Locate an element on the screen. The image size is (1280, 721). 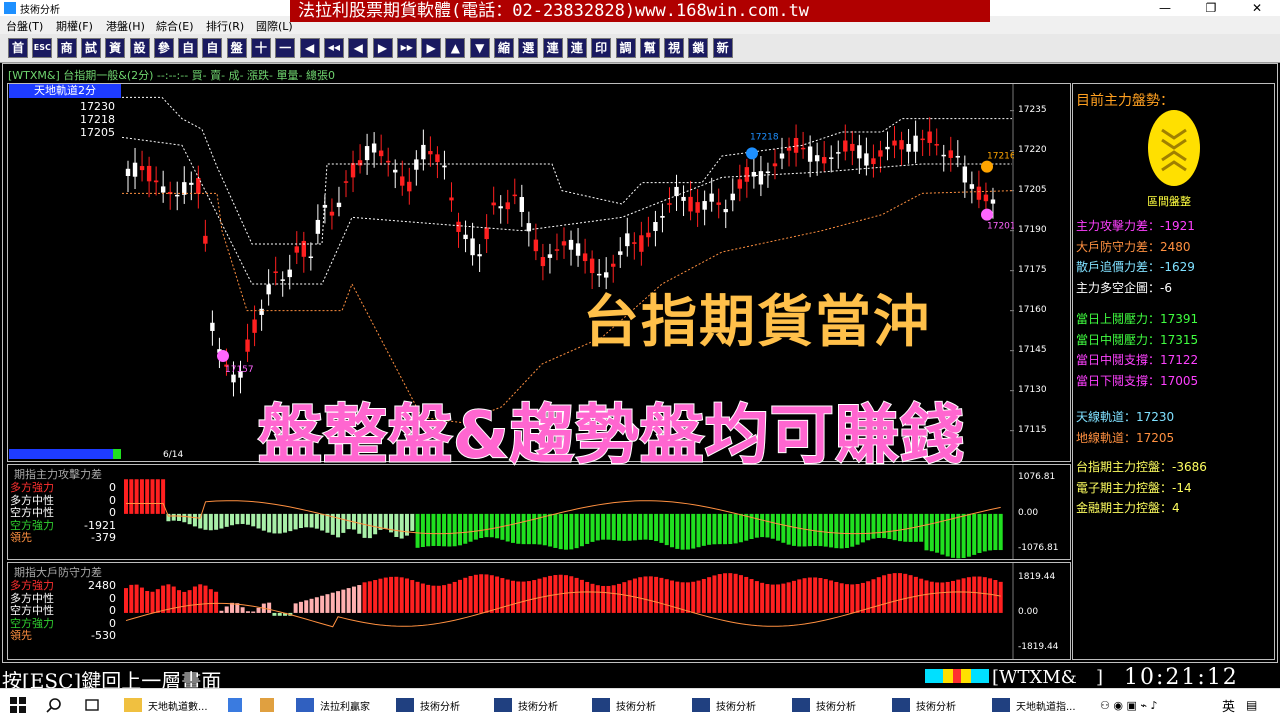
ime-indicator: 英 is located at coordinates (1228, 705).